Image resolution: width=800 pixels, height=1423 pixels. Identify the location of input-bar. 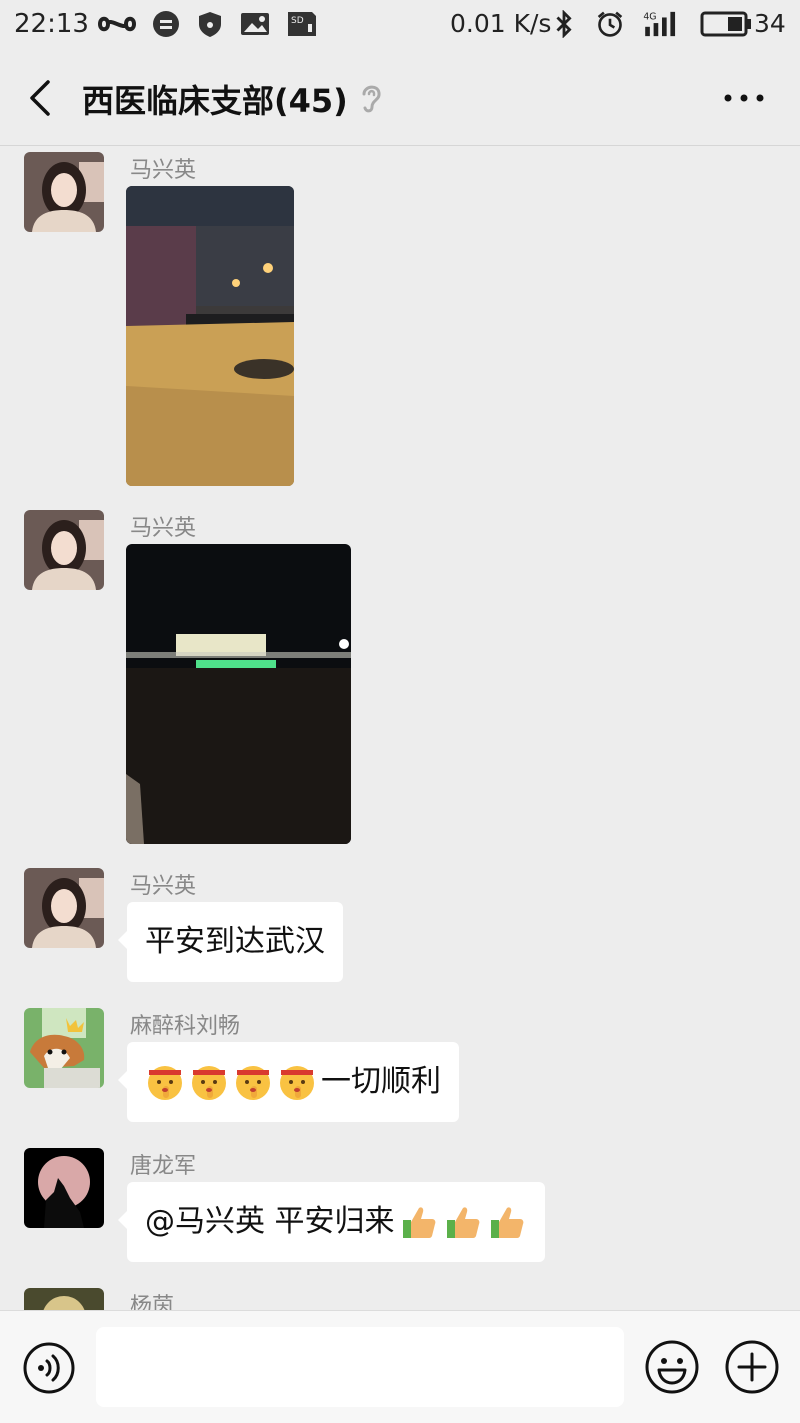
(400, 1366).